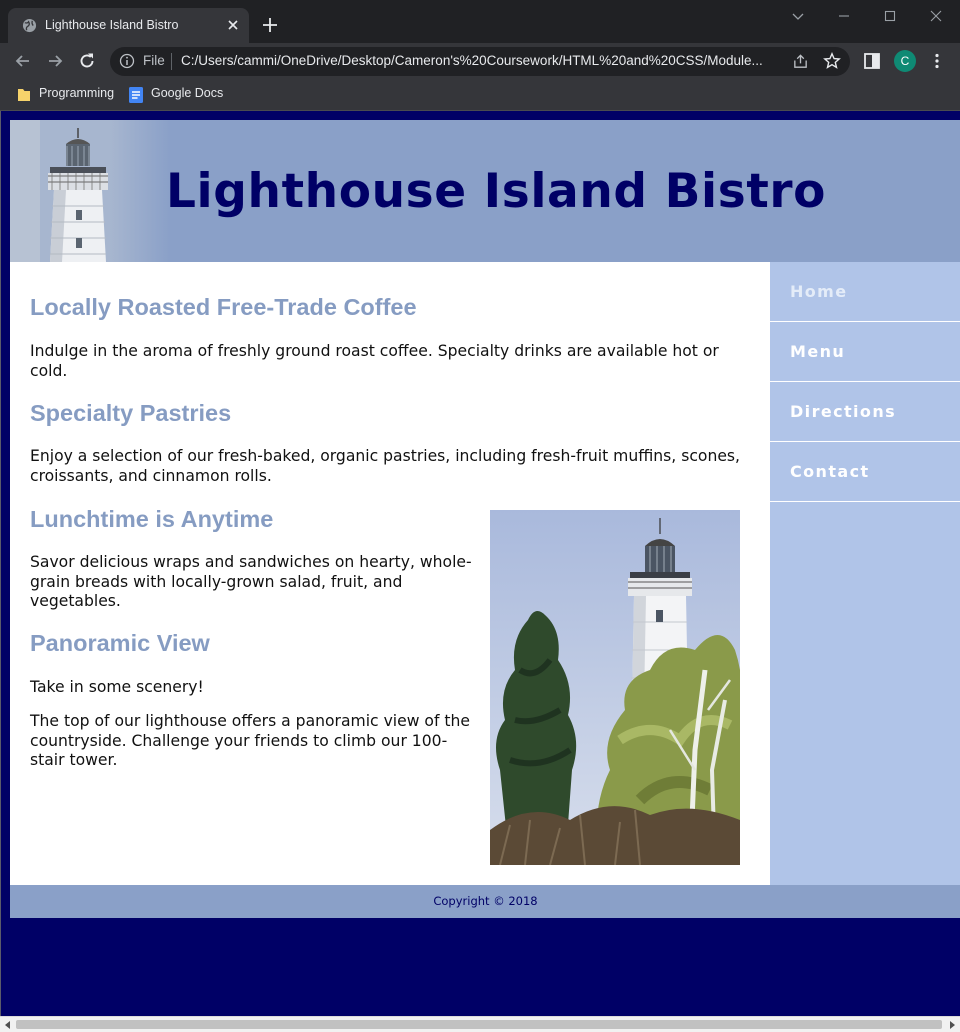  I want to click on bookmark-label: Programming, so click(77, 93).